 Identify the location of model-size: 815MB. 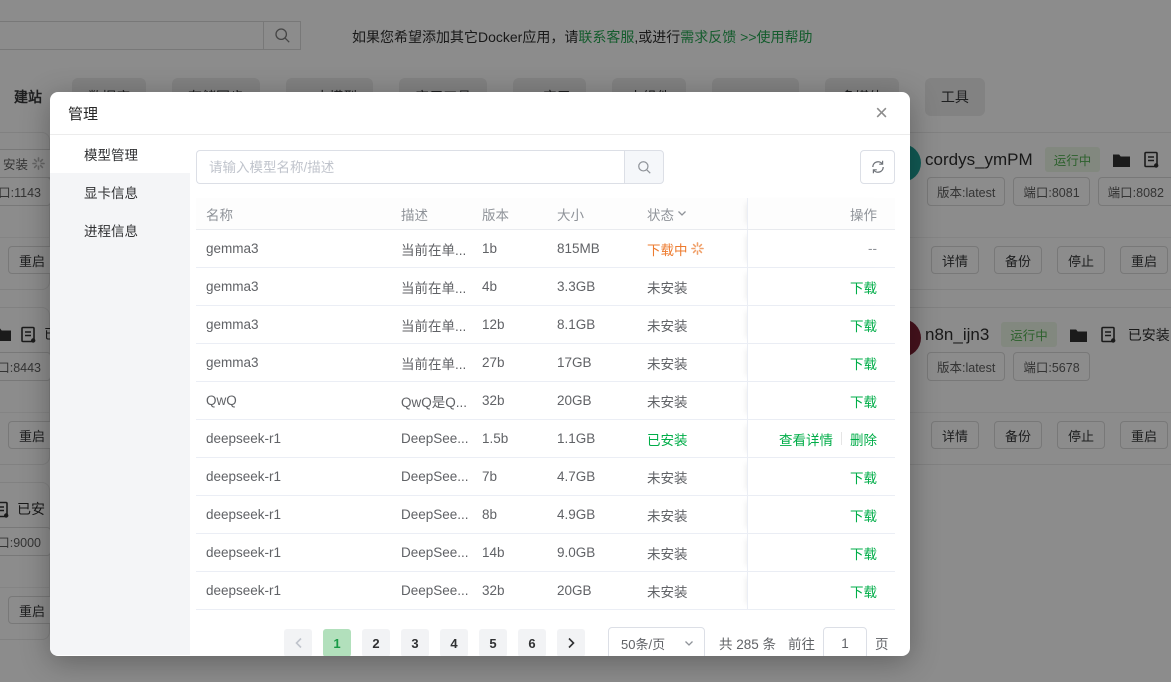
(578, 248).